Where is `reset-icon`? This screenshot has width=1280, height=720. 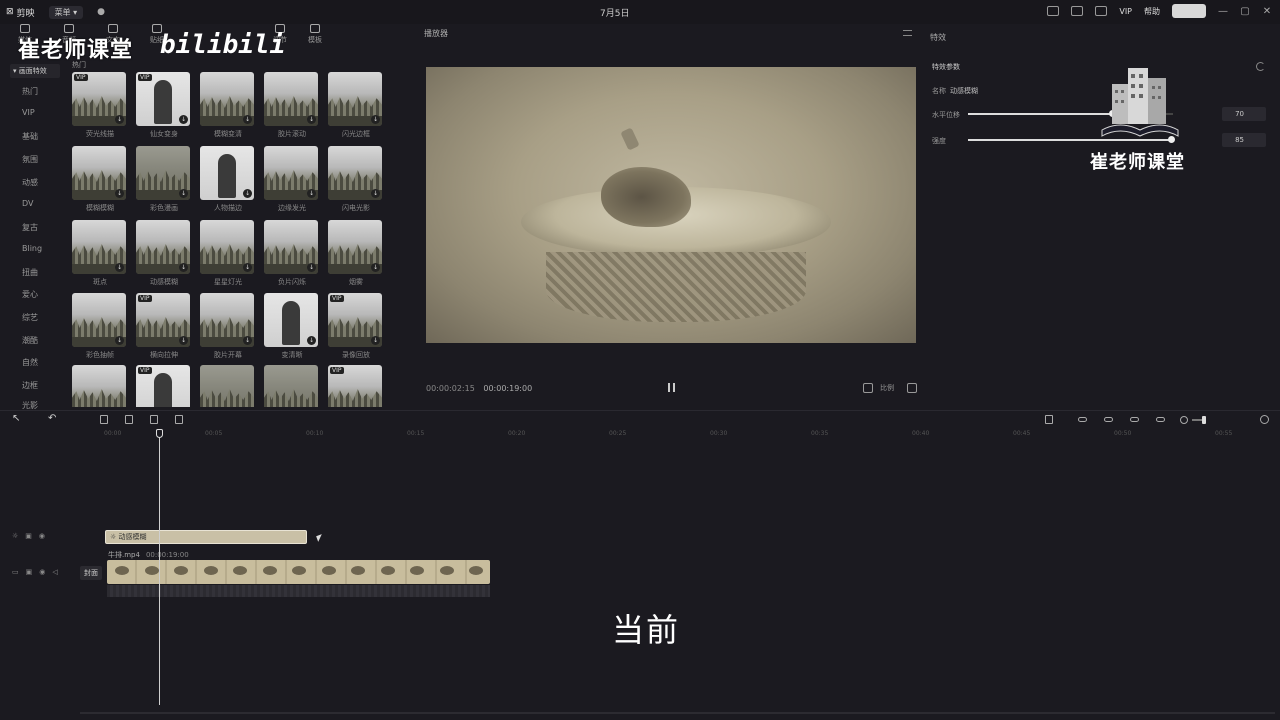 reset-icon is located at coordinates (1260, 66).